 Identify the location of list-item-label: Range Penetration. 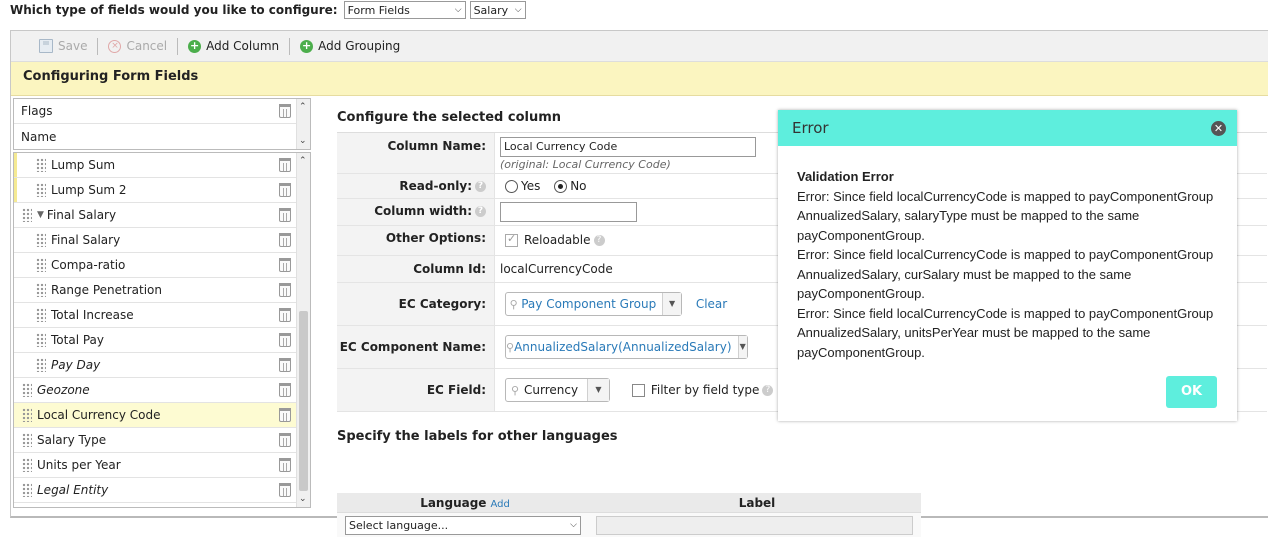
(107, 290).